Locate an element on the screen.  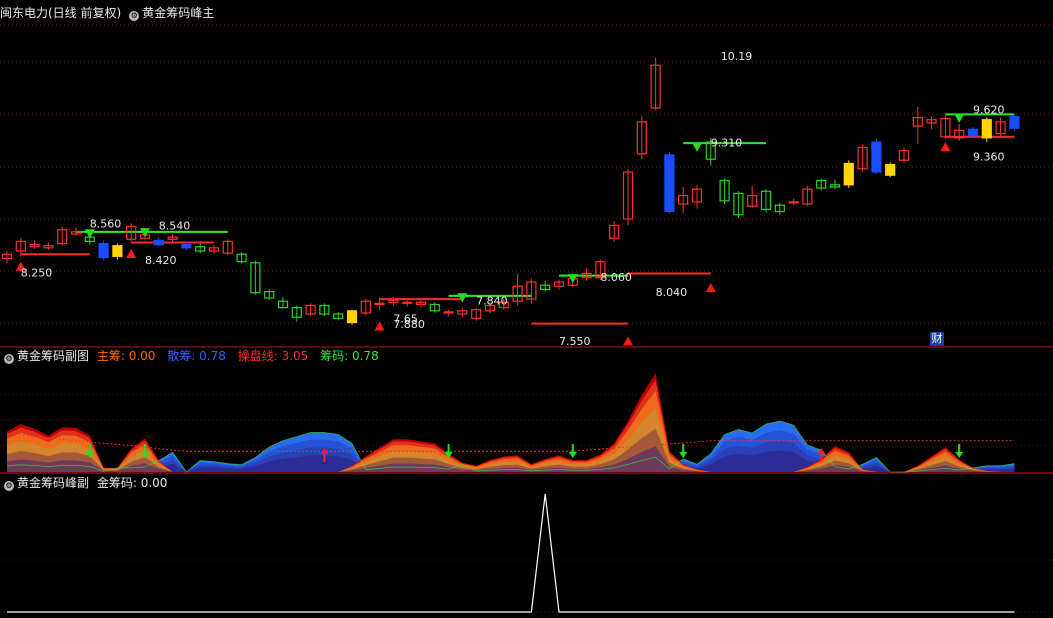
price-label: 8.040 is located at coordinates (672, 292).